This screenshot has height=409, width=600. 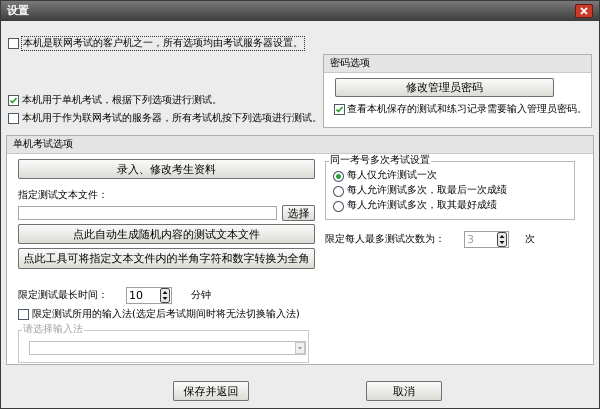 What do you see at coordinates (166, 315) in the screenshot?
I see `checkbox-label: 限定测试所用的输入法(选定后考试期间时将无法切换输入法)` at bounding box center [166, 315].